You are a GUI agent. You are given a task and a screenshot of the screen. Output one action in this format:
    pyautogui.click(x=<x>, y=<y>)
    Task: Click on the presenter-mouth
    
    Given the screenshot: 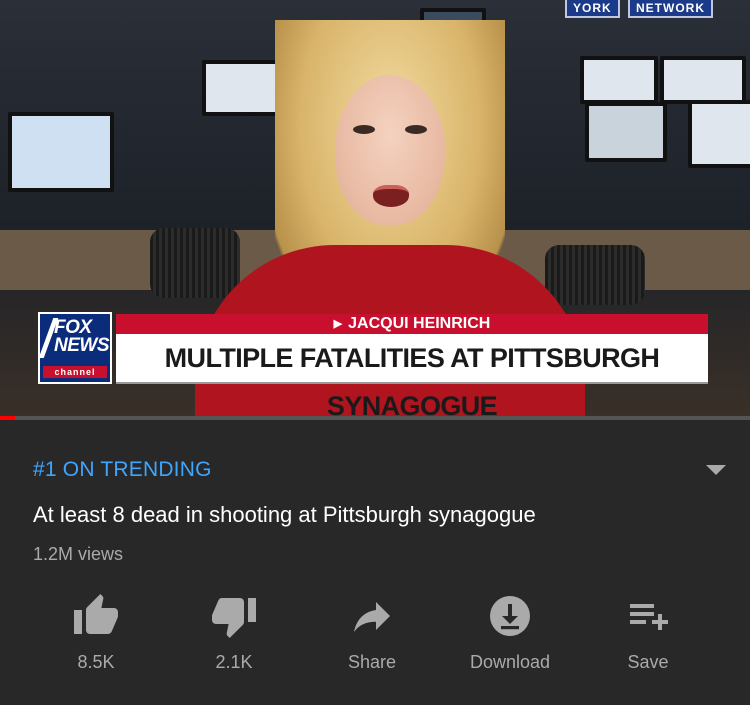 What is the action you would take?
    pyautogui.click(x=391, y=196)
    